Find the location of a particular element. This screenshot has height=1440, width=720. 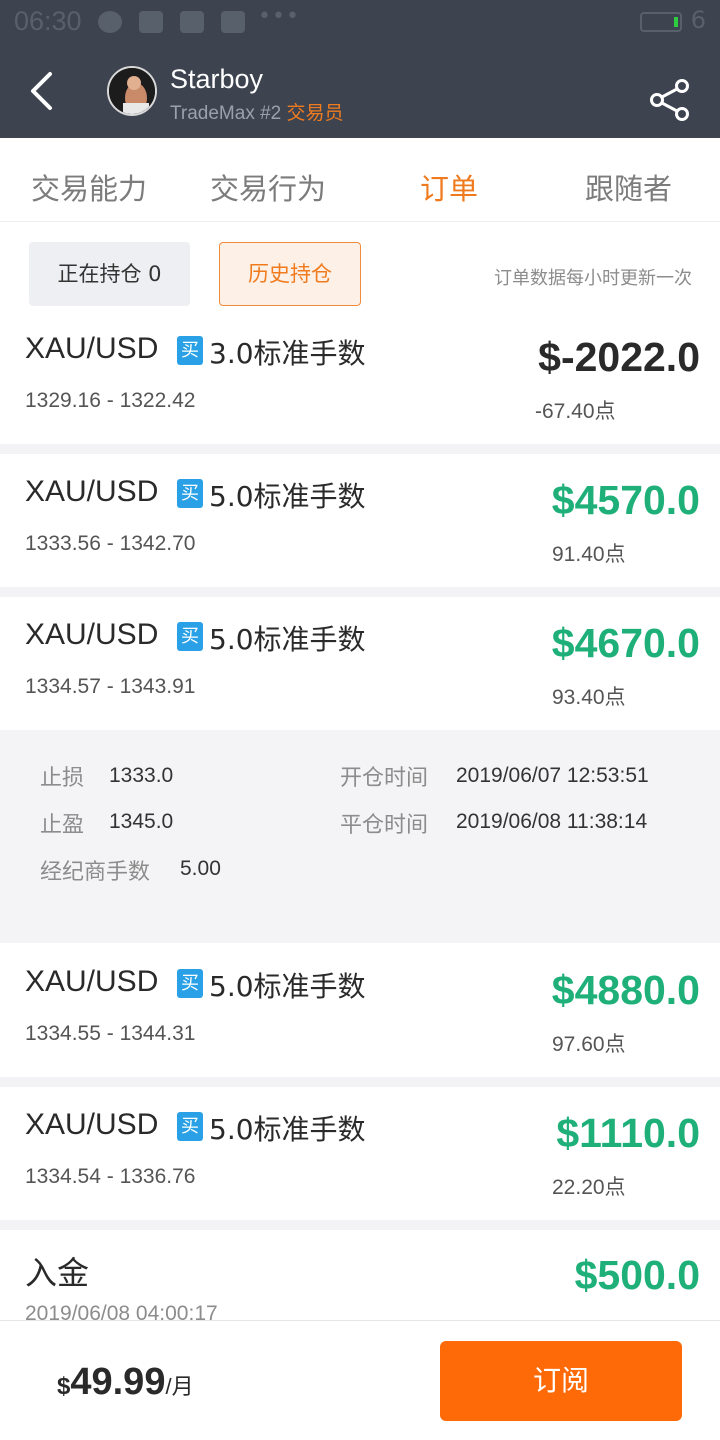

status-time: 06:30 is located at coordinates (48, 21).